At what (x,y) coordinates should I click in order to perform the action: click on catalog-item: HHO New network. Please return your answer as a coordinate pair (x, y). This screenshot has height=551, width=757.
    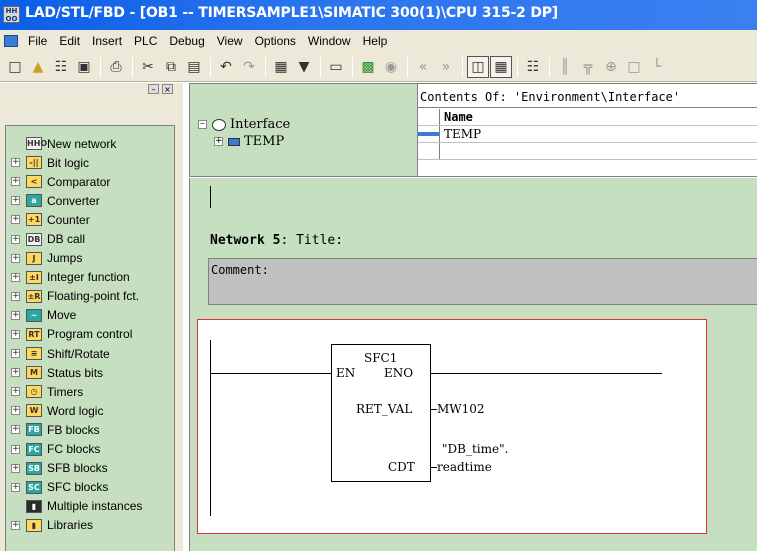
    Looking at the image, I should click on (90, 143).